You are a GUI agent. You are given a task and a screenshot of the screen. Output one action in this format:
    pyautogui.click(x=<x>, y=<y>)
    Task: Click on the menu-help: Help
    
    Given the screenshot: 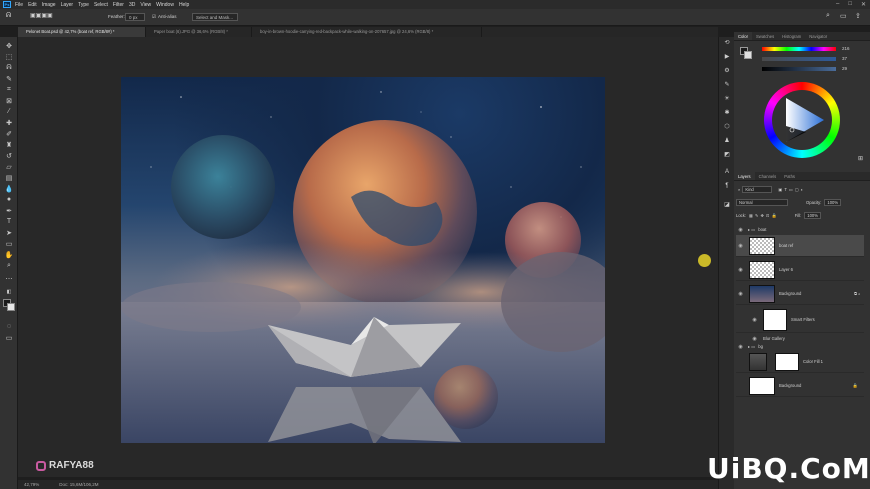 What is the action you would take?
    pyautogui.click(x=184, y=5)
    